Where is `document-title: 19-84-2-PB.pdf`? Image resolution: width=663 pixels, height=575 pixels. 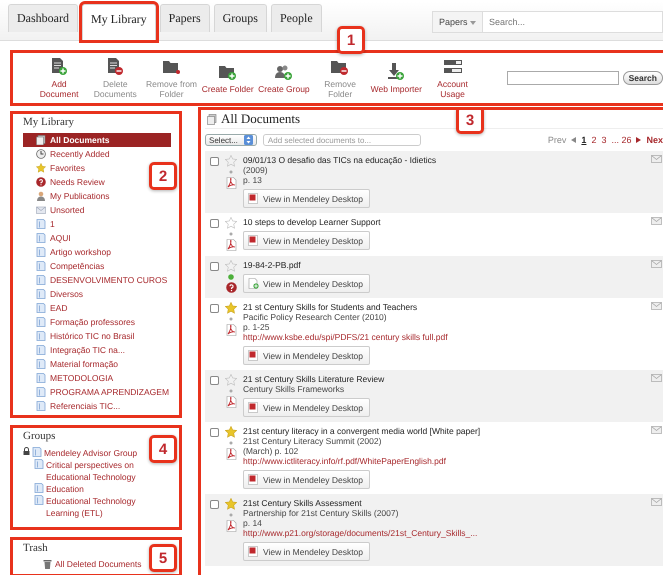
document-title: 19-84-2-PB.pdf is located at coordinates (272, 265).